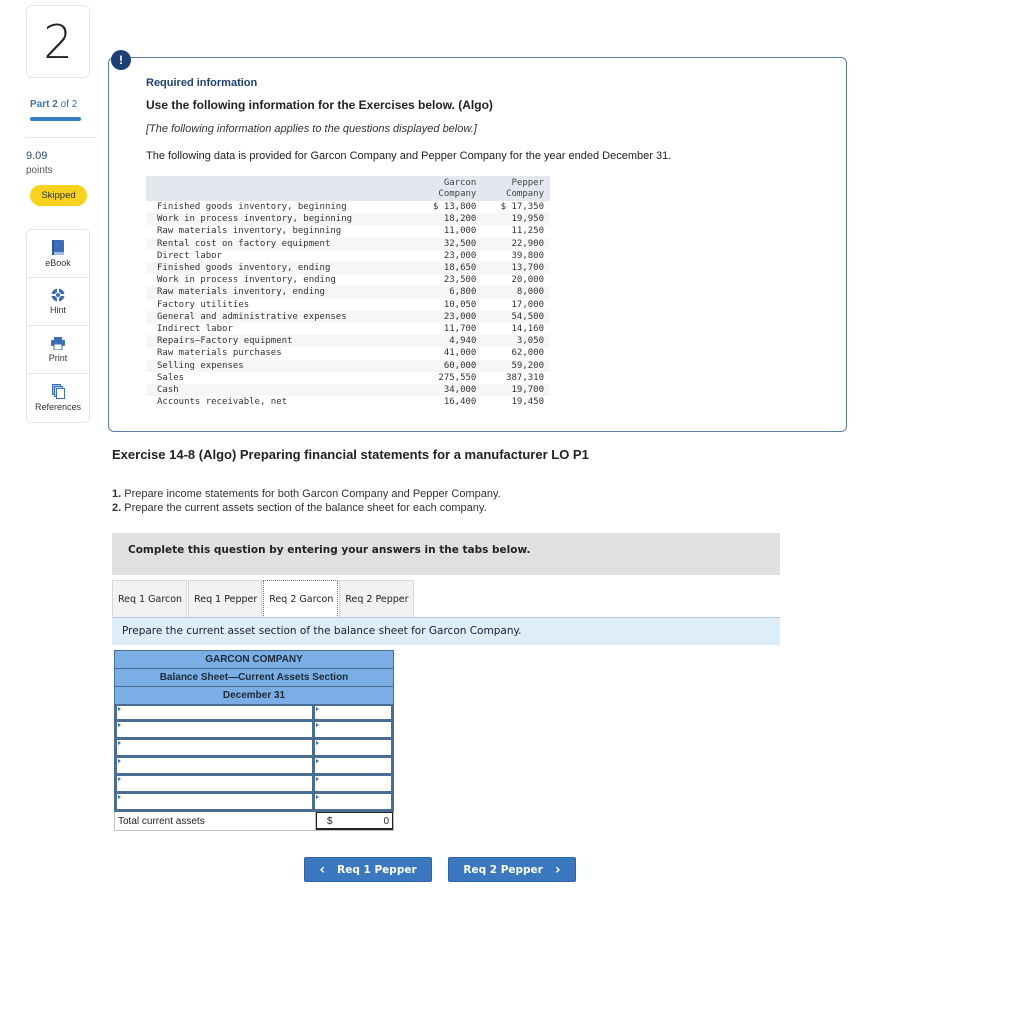 This screenshot has width=1015, height=1024. Describe the element at coordinates (348, 305) in the screenshot. I see `table-row: Factory utilities 10,050 17,000` at that location.